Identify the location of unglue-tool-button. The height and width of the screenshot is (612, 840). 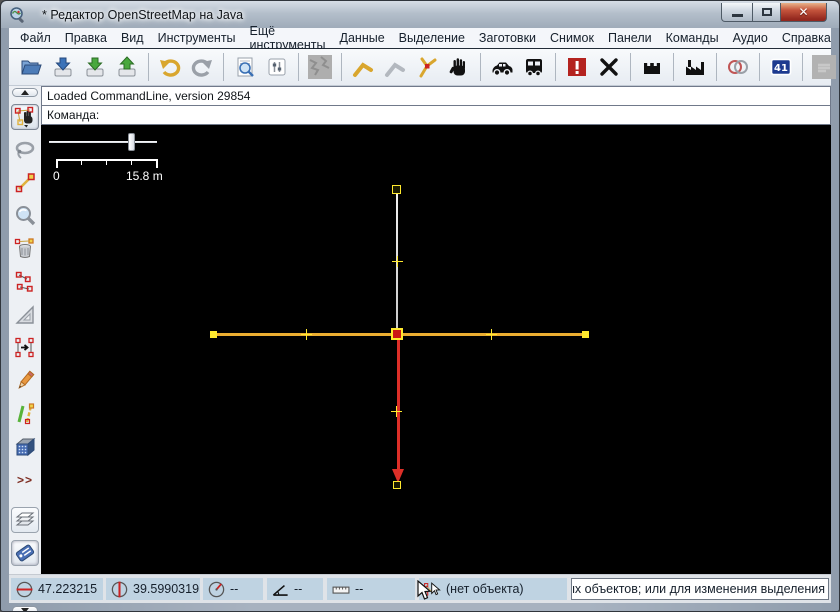
(25, 282).